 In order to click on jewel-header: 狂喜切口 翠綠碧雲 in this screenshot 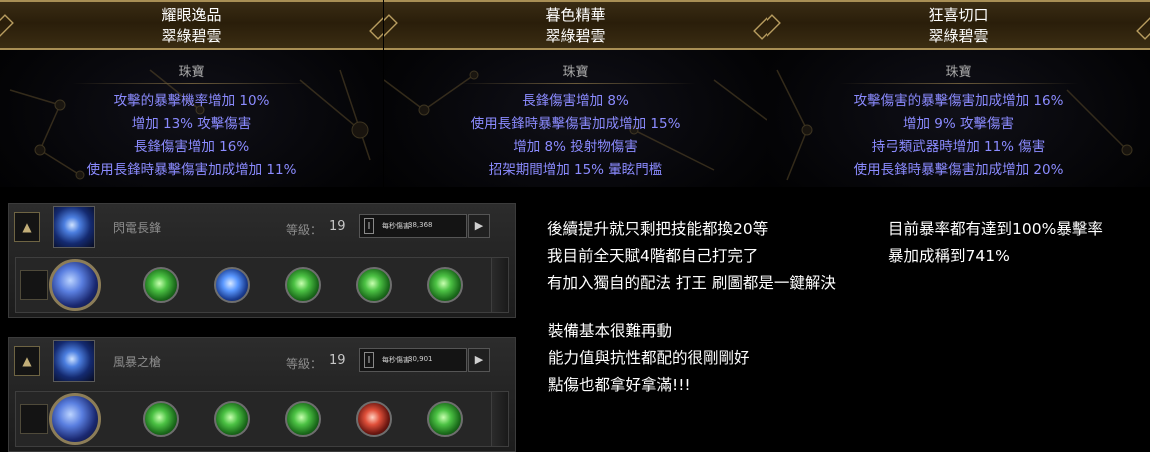, I will do `click(958, 25)`.